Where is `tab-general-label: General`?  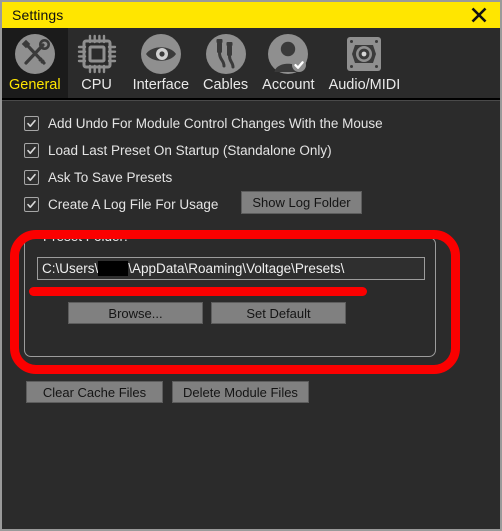
tab-general-label: General is located at coordinates (35, 85).